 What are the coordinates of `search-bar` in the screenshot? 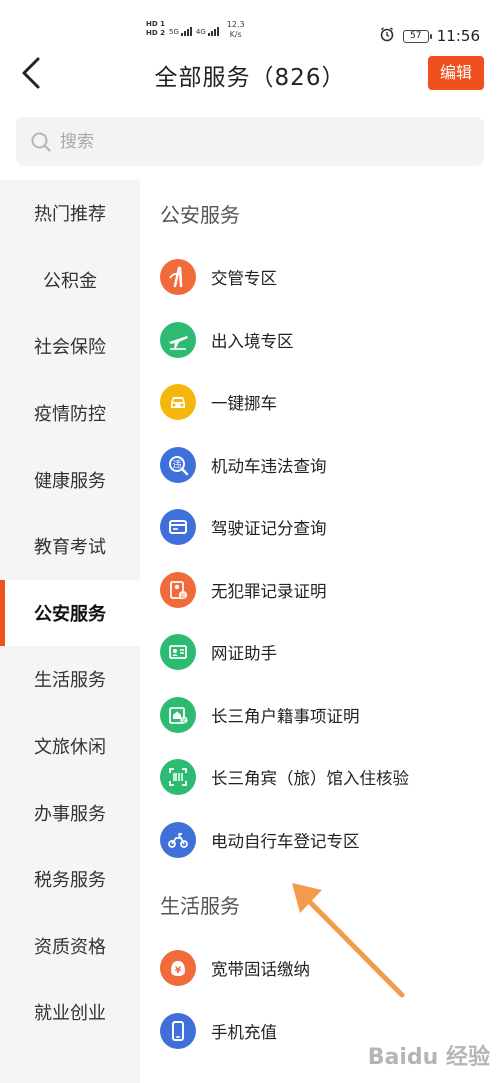 It's located at (250, 141).